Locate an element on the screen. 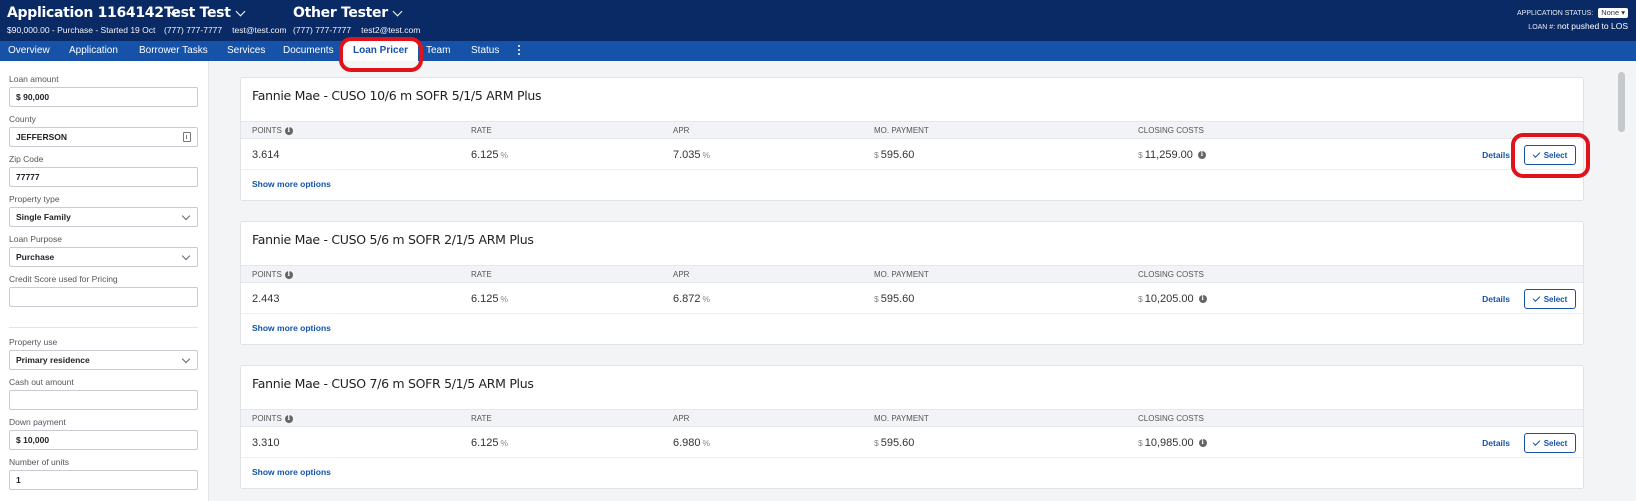 The image size is (1636, 501). loan-amount-input: $ 90,000 is located at coordinates (103, 97).